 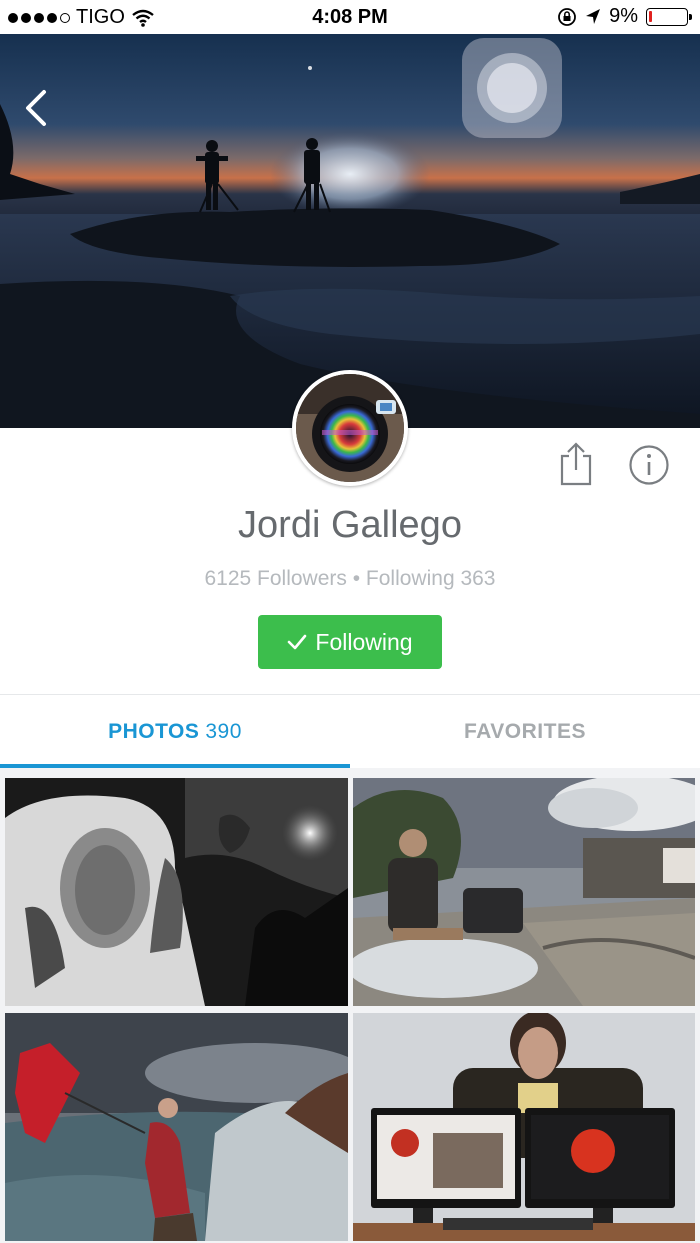 I want to click on following-button: Following, so click(x=350, y=642).